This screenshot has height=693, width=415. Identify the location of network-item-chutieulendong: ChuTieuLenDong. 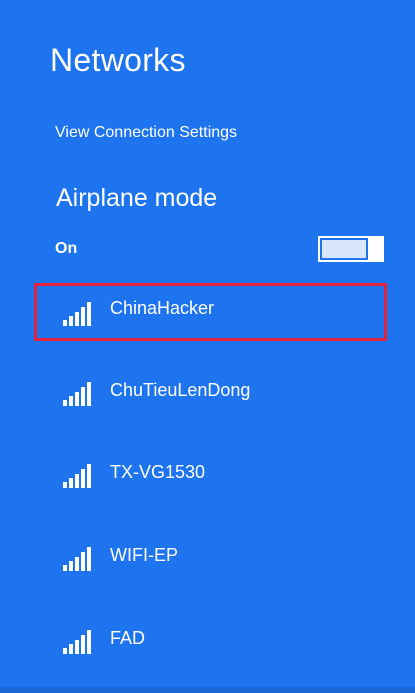
(211, 392).